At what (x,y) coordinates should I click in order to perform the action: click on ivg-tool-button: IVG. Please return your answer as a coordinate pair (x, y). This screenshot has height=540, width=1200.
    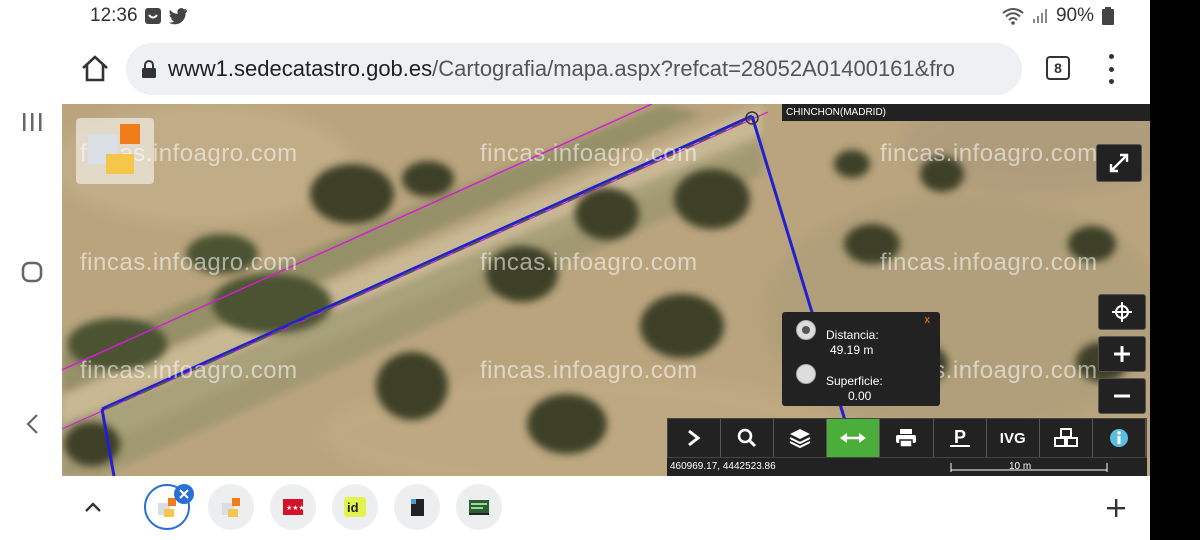
    Looking at the image, I should click on (1013, 438).